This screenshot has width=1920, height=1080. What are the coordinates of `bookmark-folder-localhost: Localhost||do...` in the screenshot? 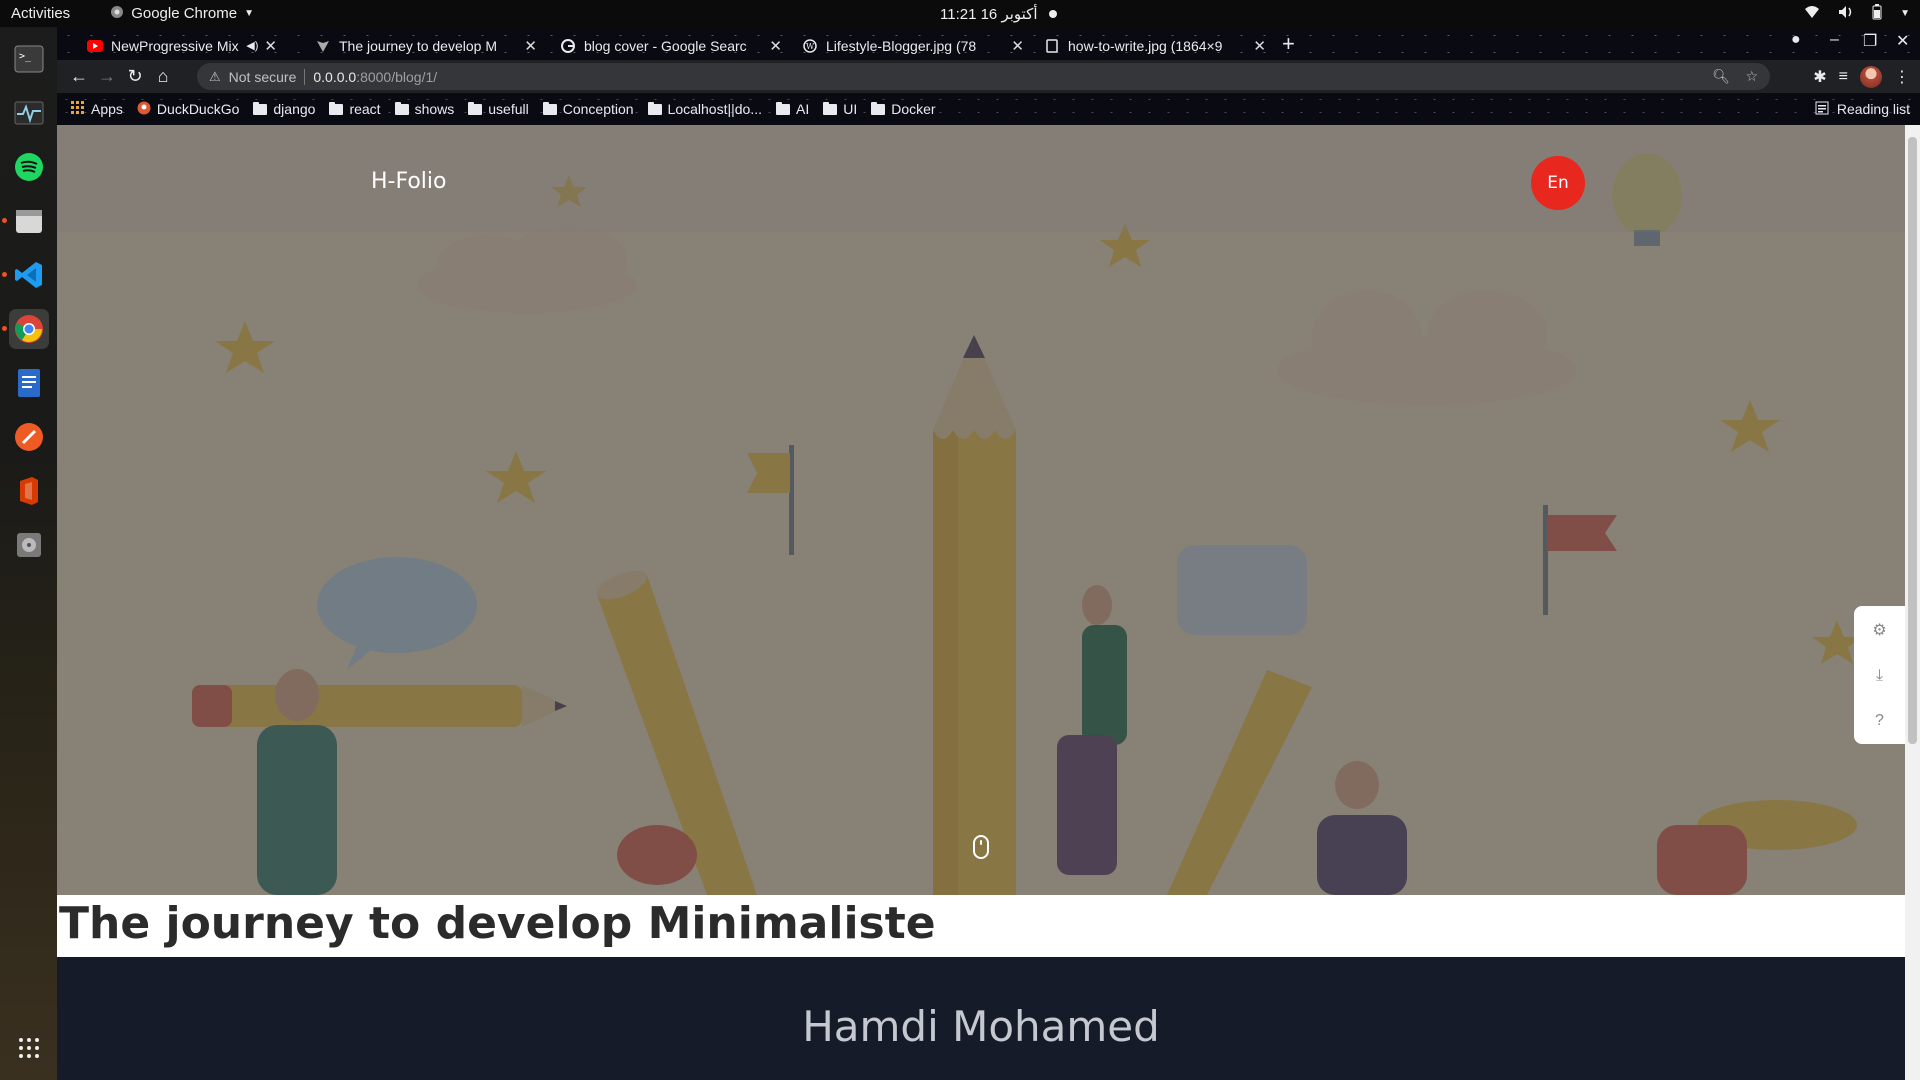 It's located at (704, 109).